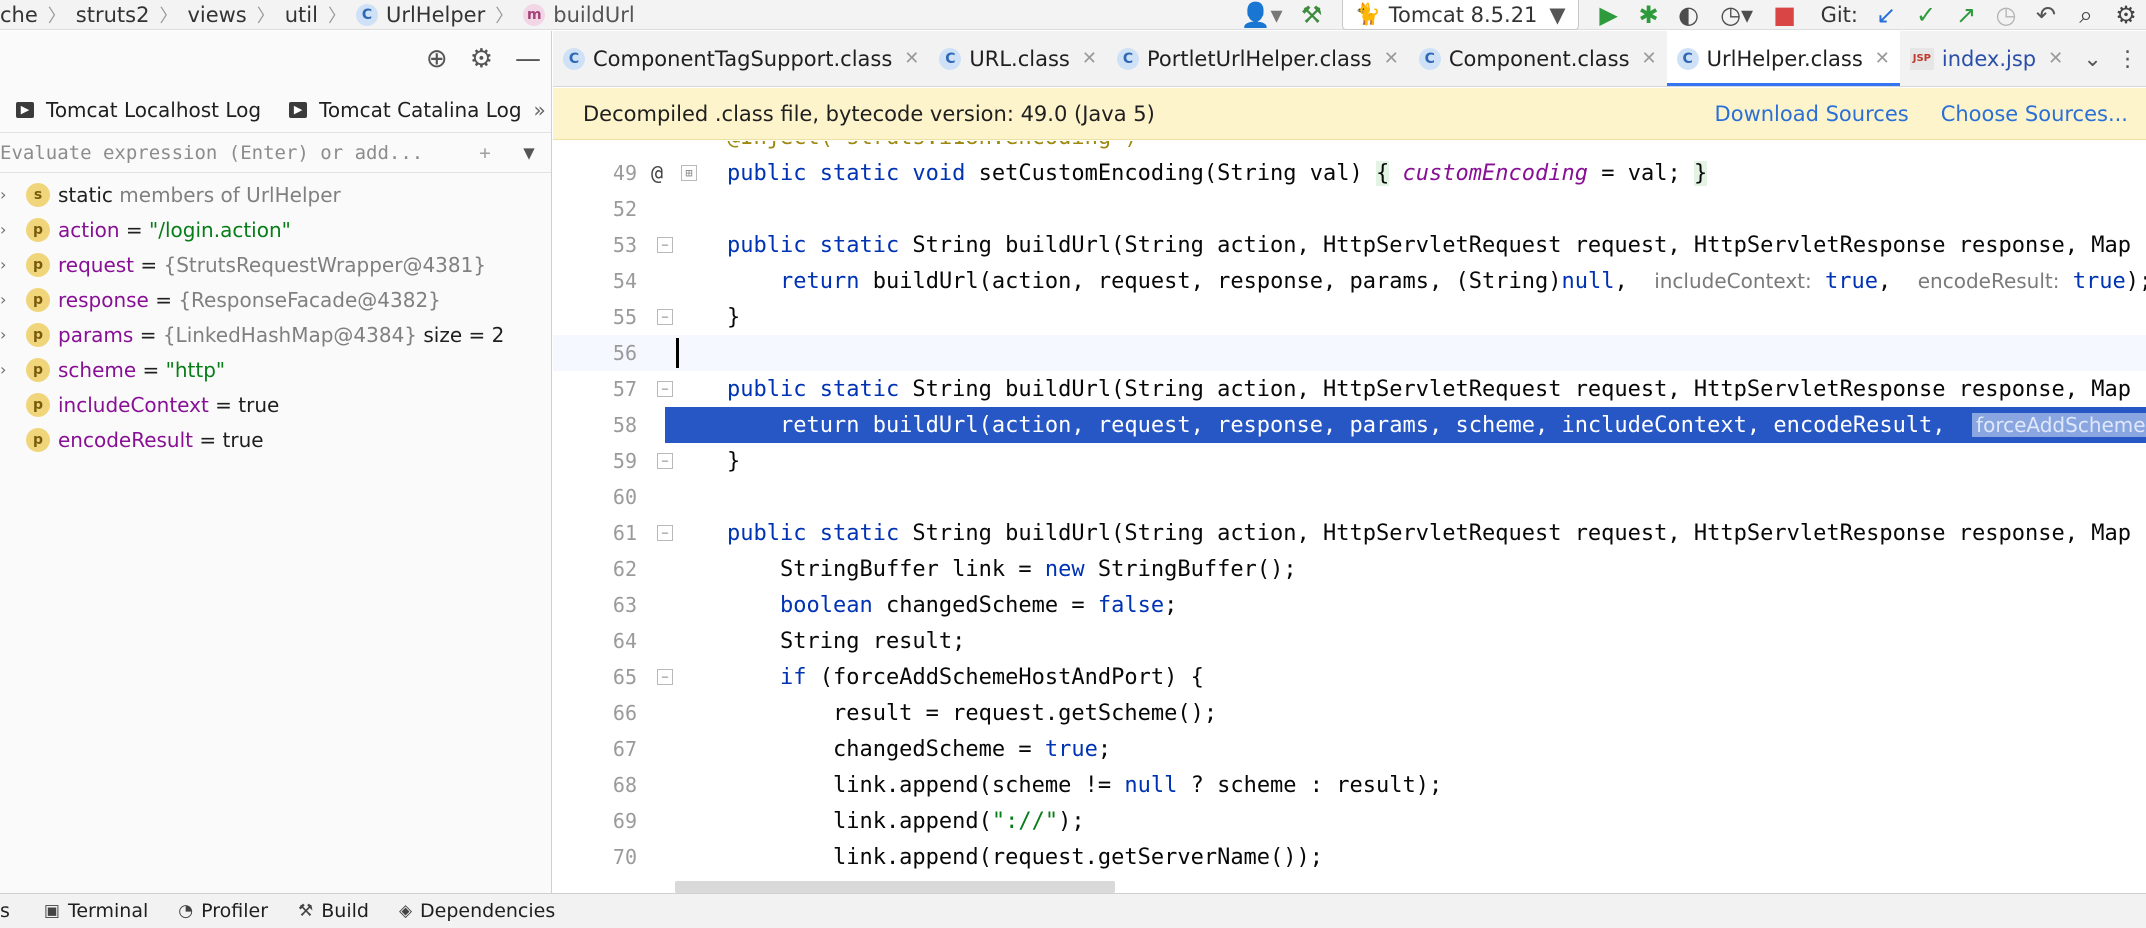  Describe the element at coordinates (1312, 15) in the screenshot. I see `build-hammer-icon: ⚒` at that location.